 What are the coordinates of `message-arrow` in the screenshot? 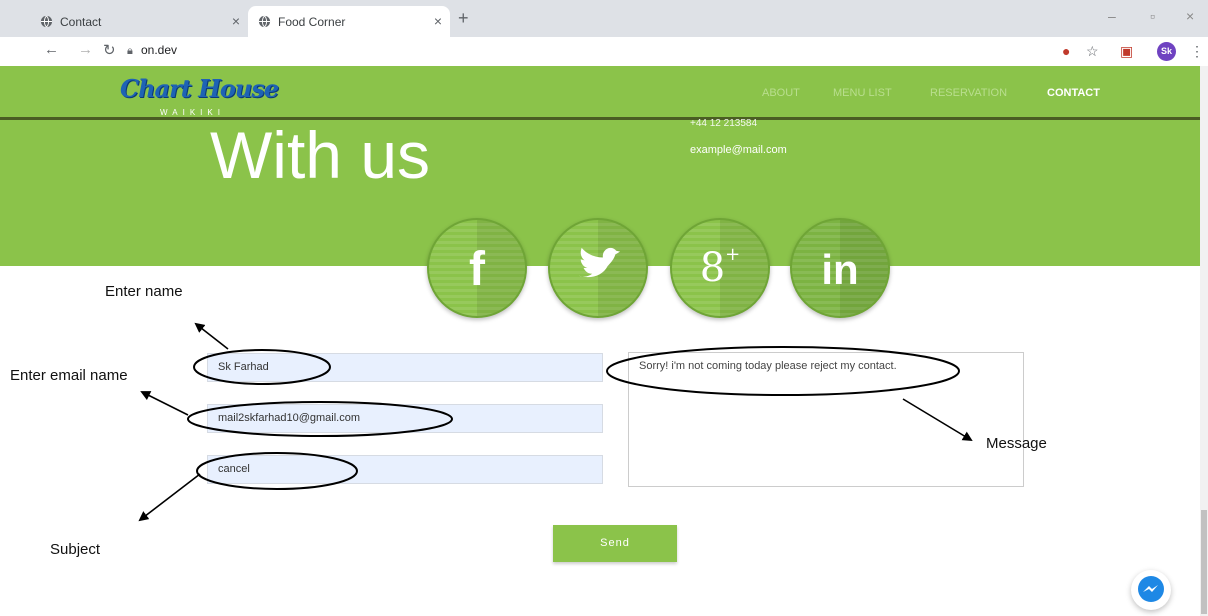 It's located at (937, 420).